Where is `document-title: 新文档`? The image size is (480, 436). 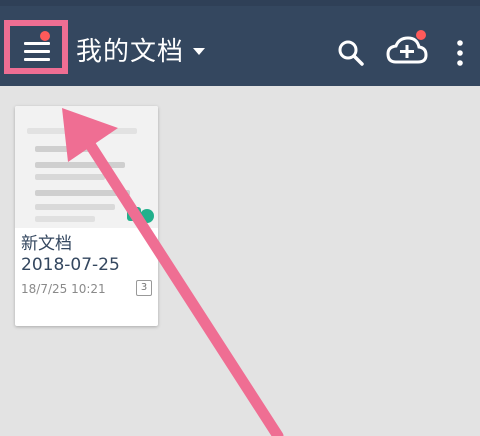 document-title: 新文档 is located at coordinates (46, 244).